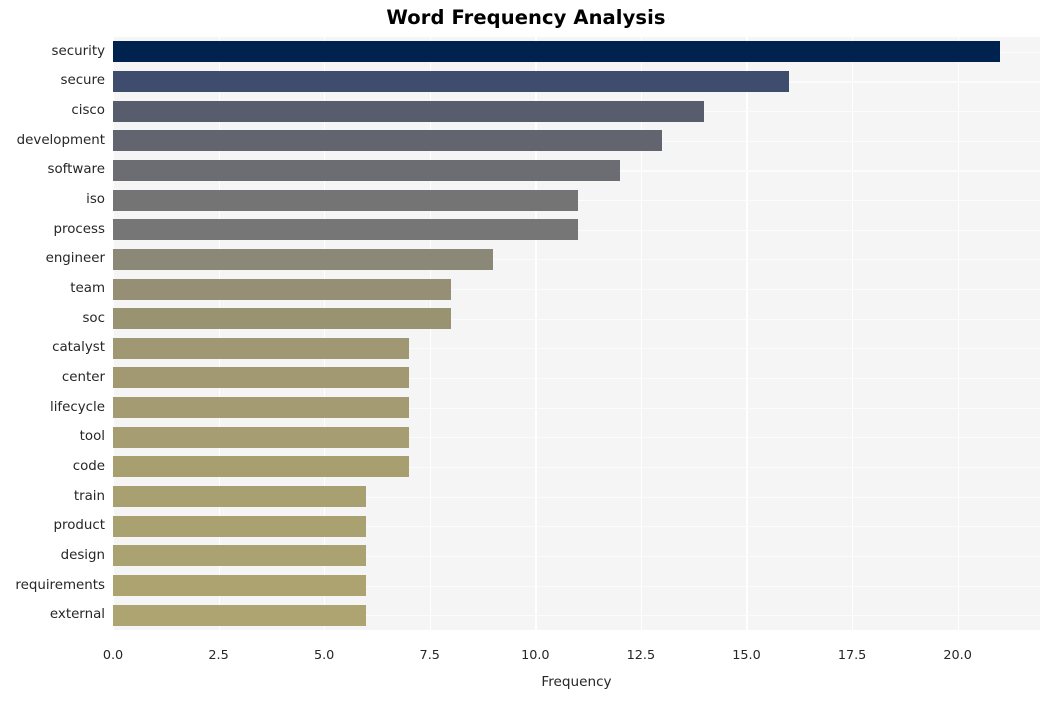  I want to click on y-tick-label: external, so click(77, 615).